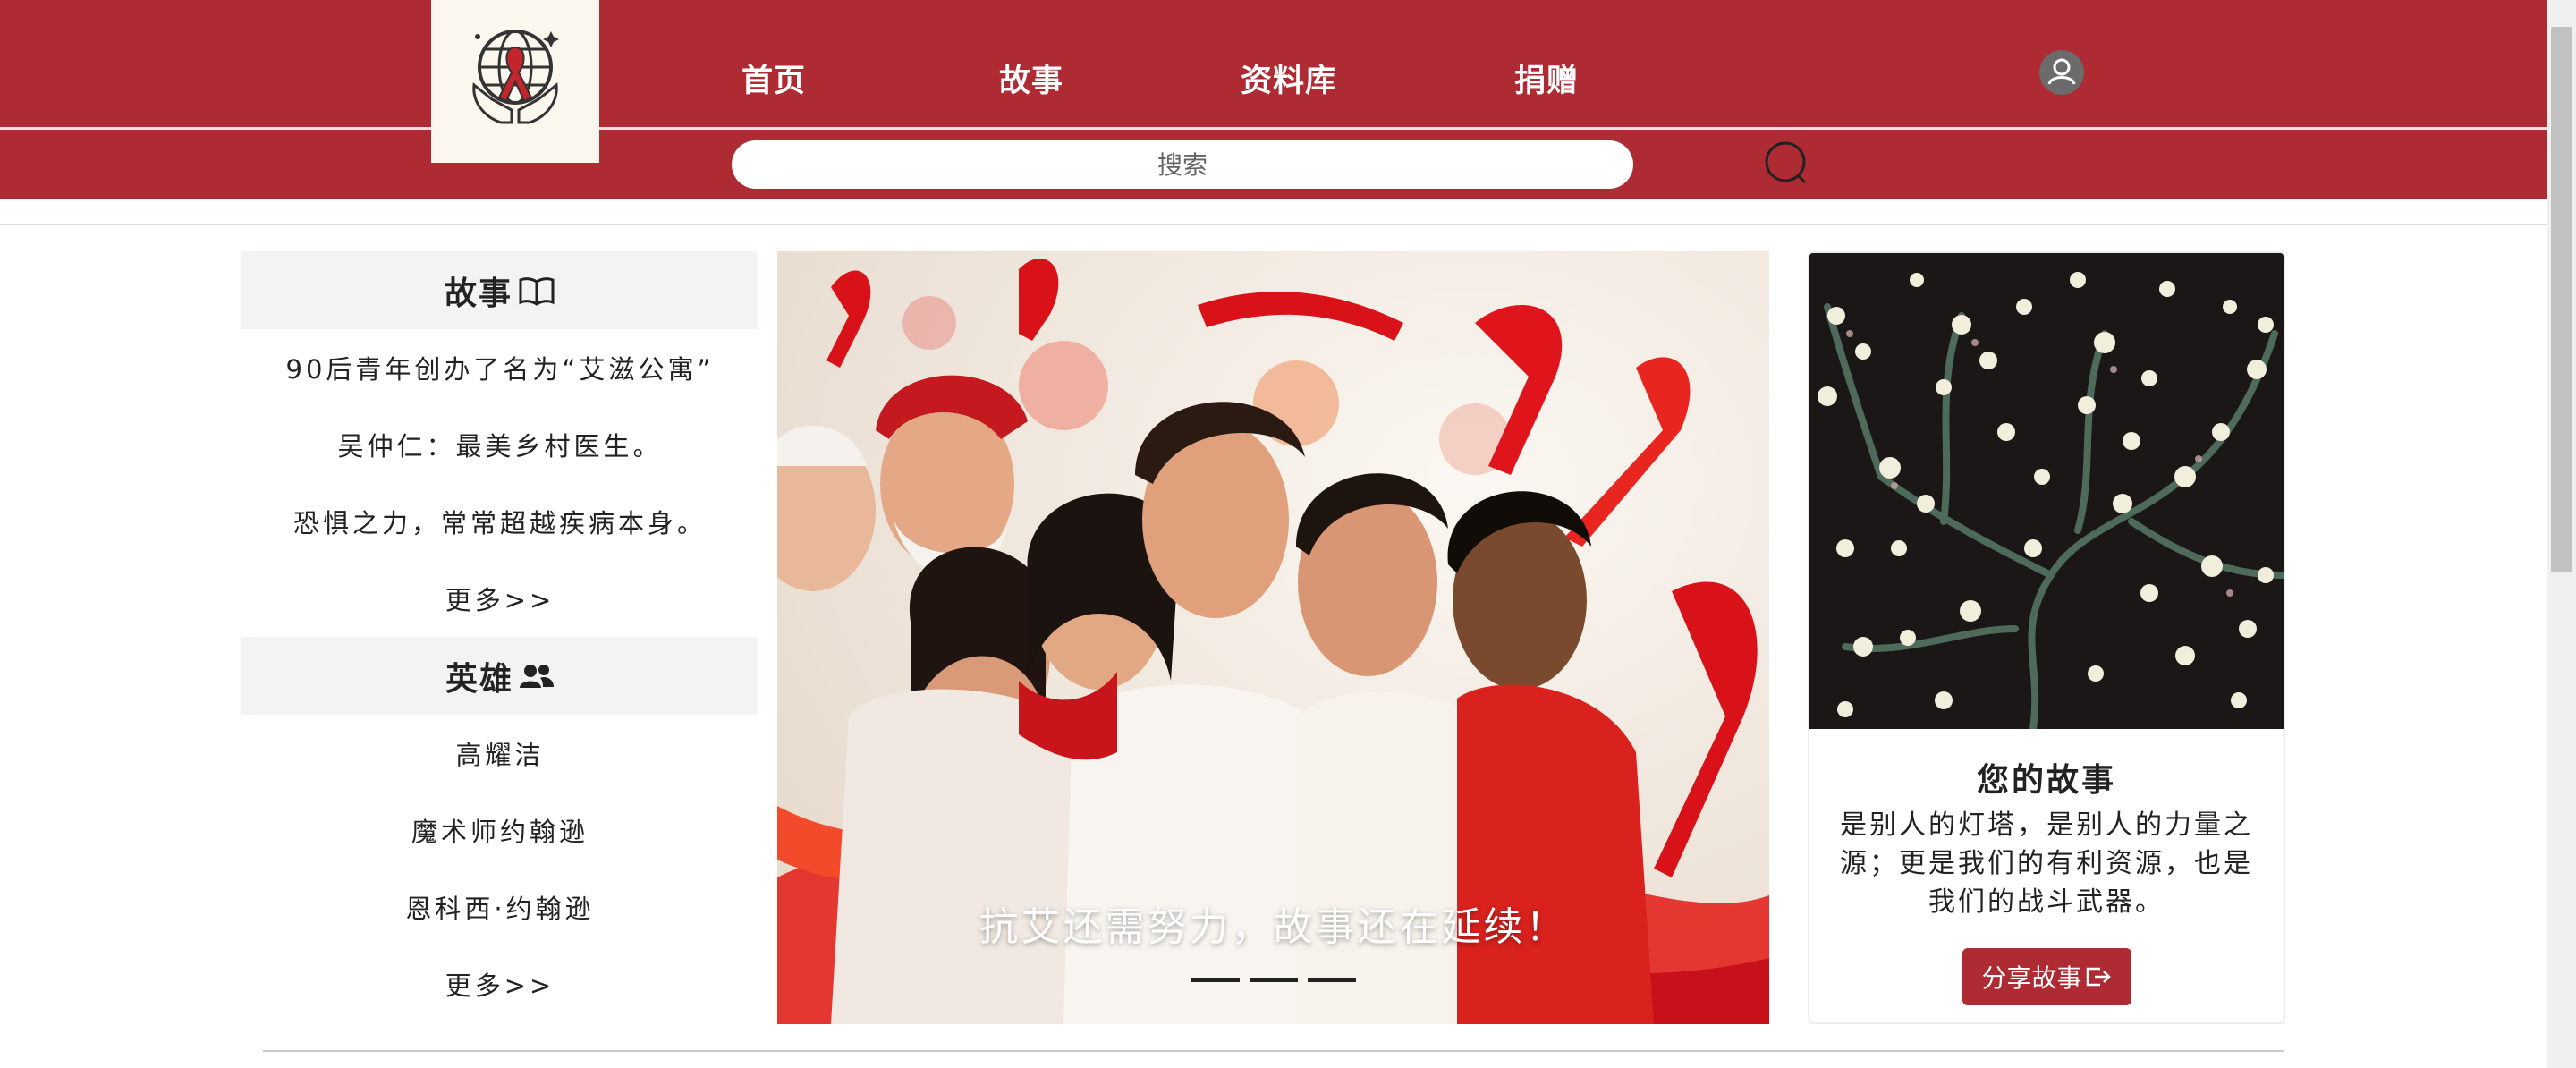 This screenshot has width=2576, height=1068. I want to click on search-button, so click(1786, 163).